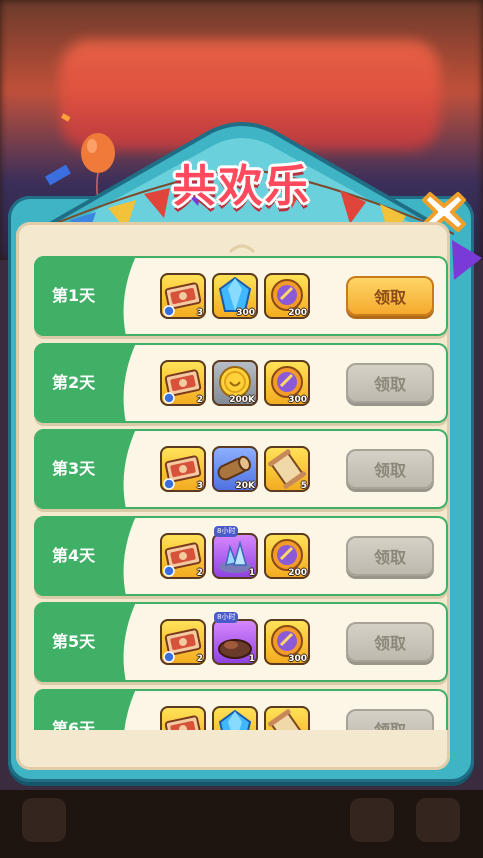 This screenshot has width=483, height=858. What do you see at coordinates (74, 555) in the screenshot?
I see `day-label: 第4天` at bounding box center [74, 555].